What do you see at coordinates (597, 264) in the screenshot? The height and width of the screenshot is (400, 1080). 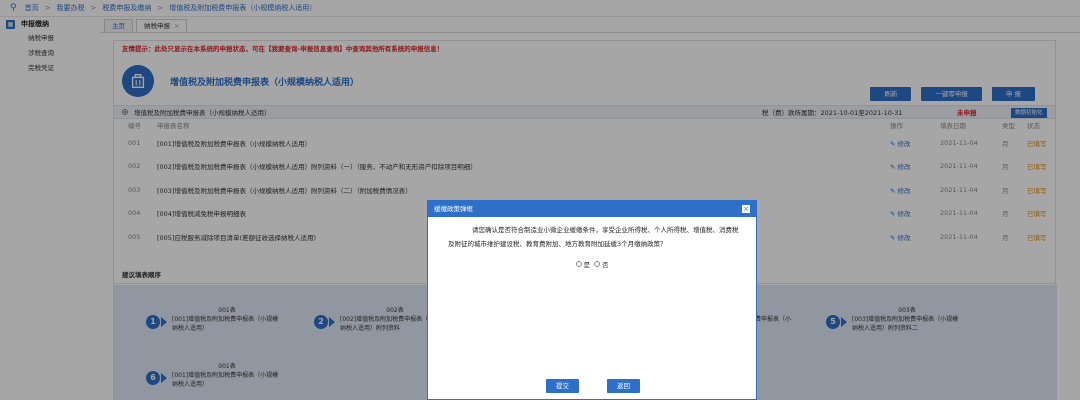 I see `radio-no` at bounding box center [597, 264].